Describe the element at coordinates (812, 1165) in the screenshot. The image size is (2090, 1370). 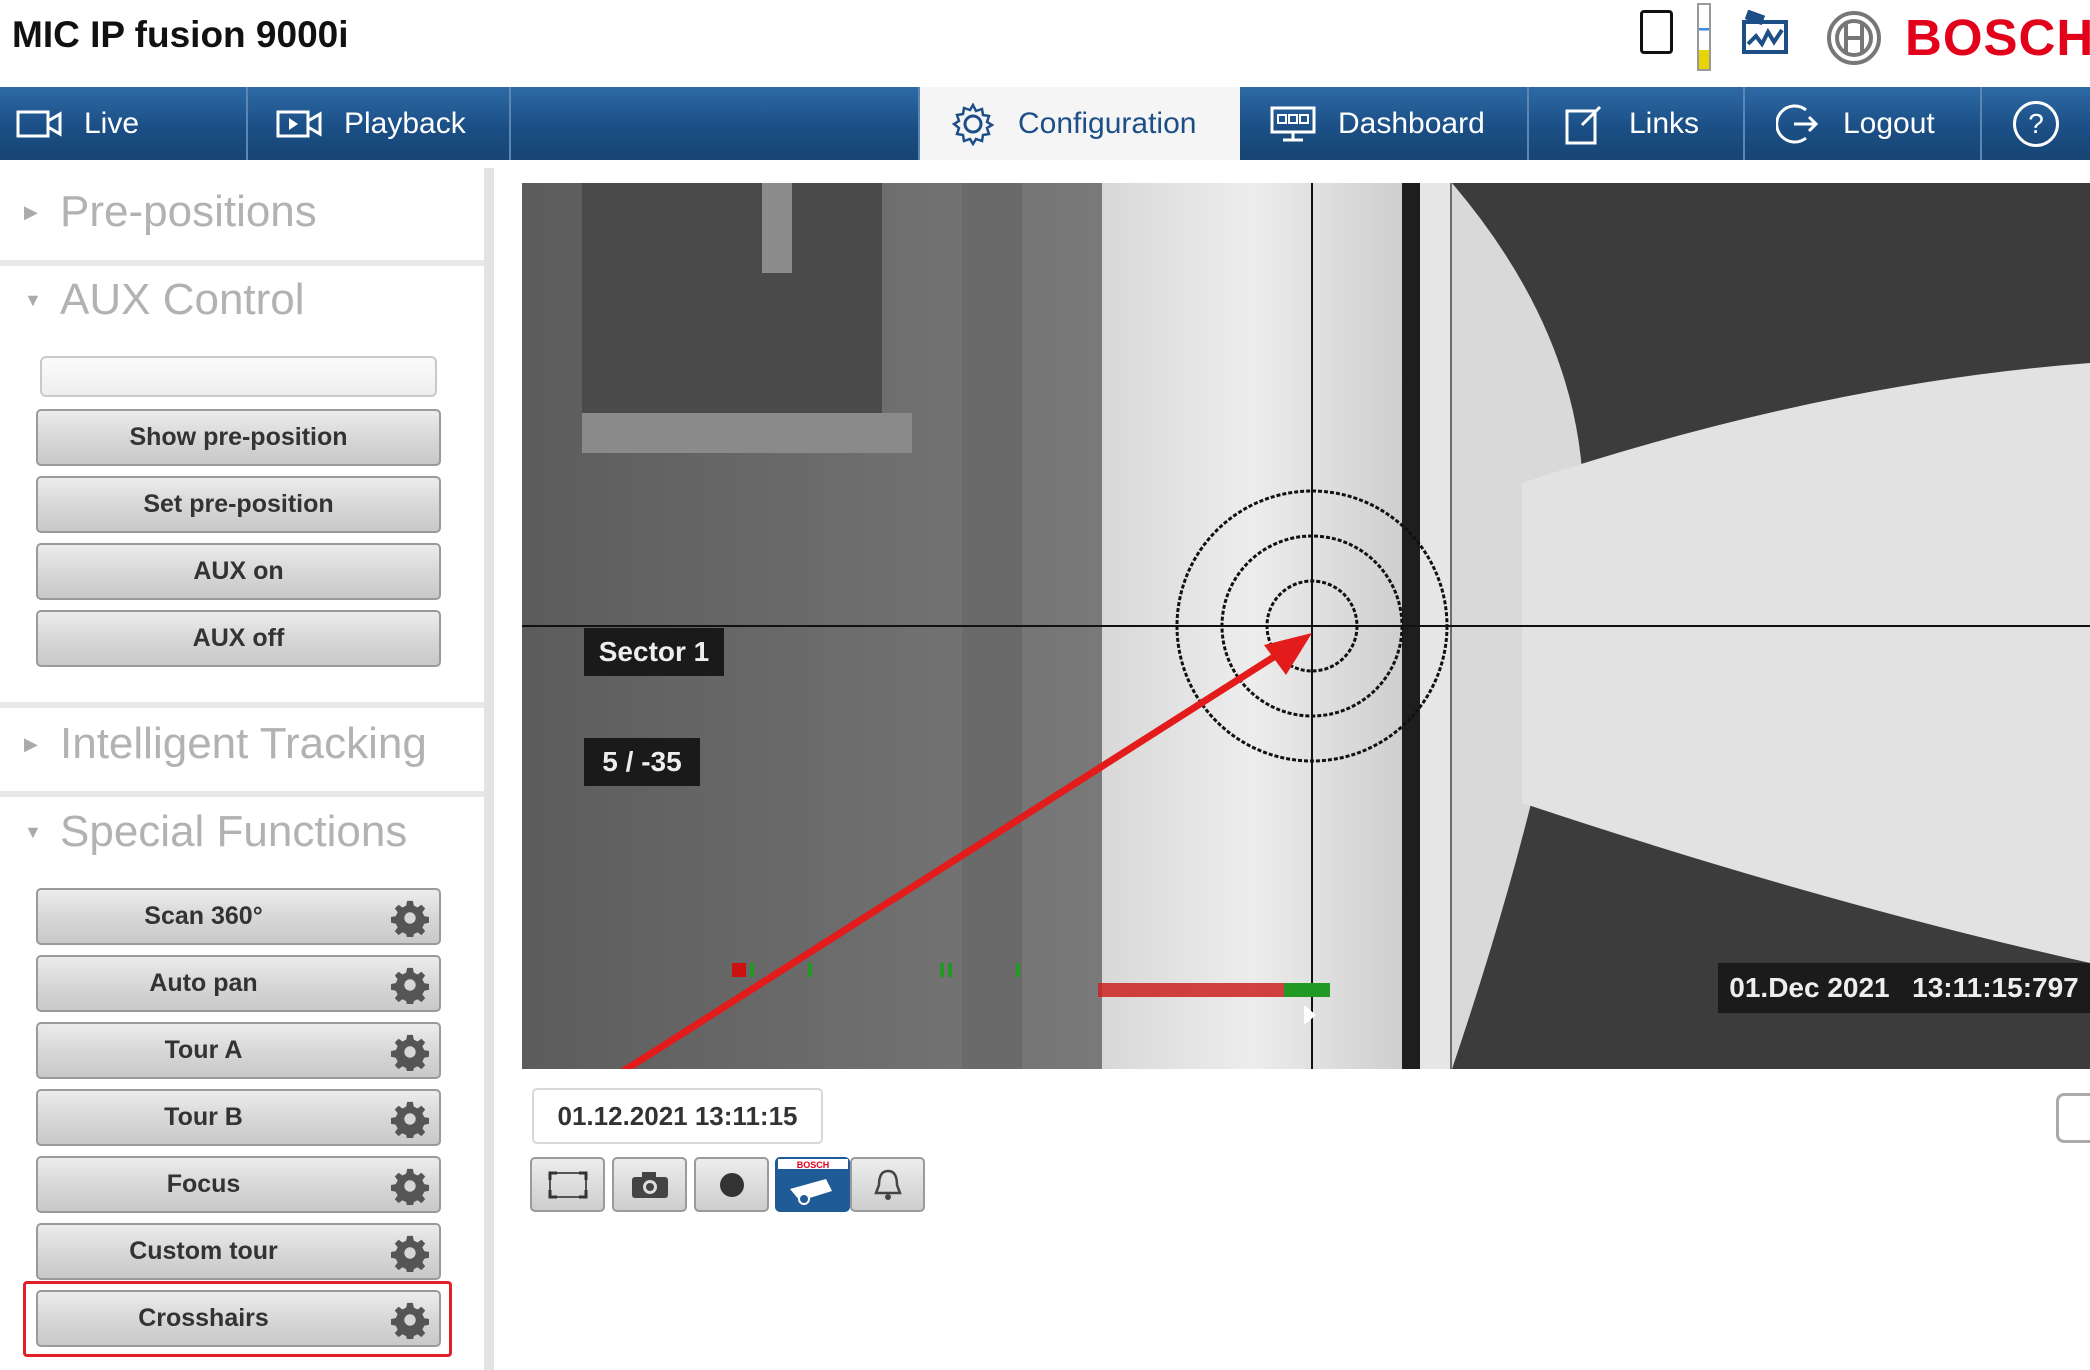
I see `bosch-badge-text: BOSCH` at that location.